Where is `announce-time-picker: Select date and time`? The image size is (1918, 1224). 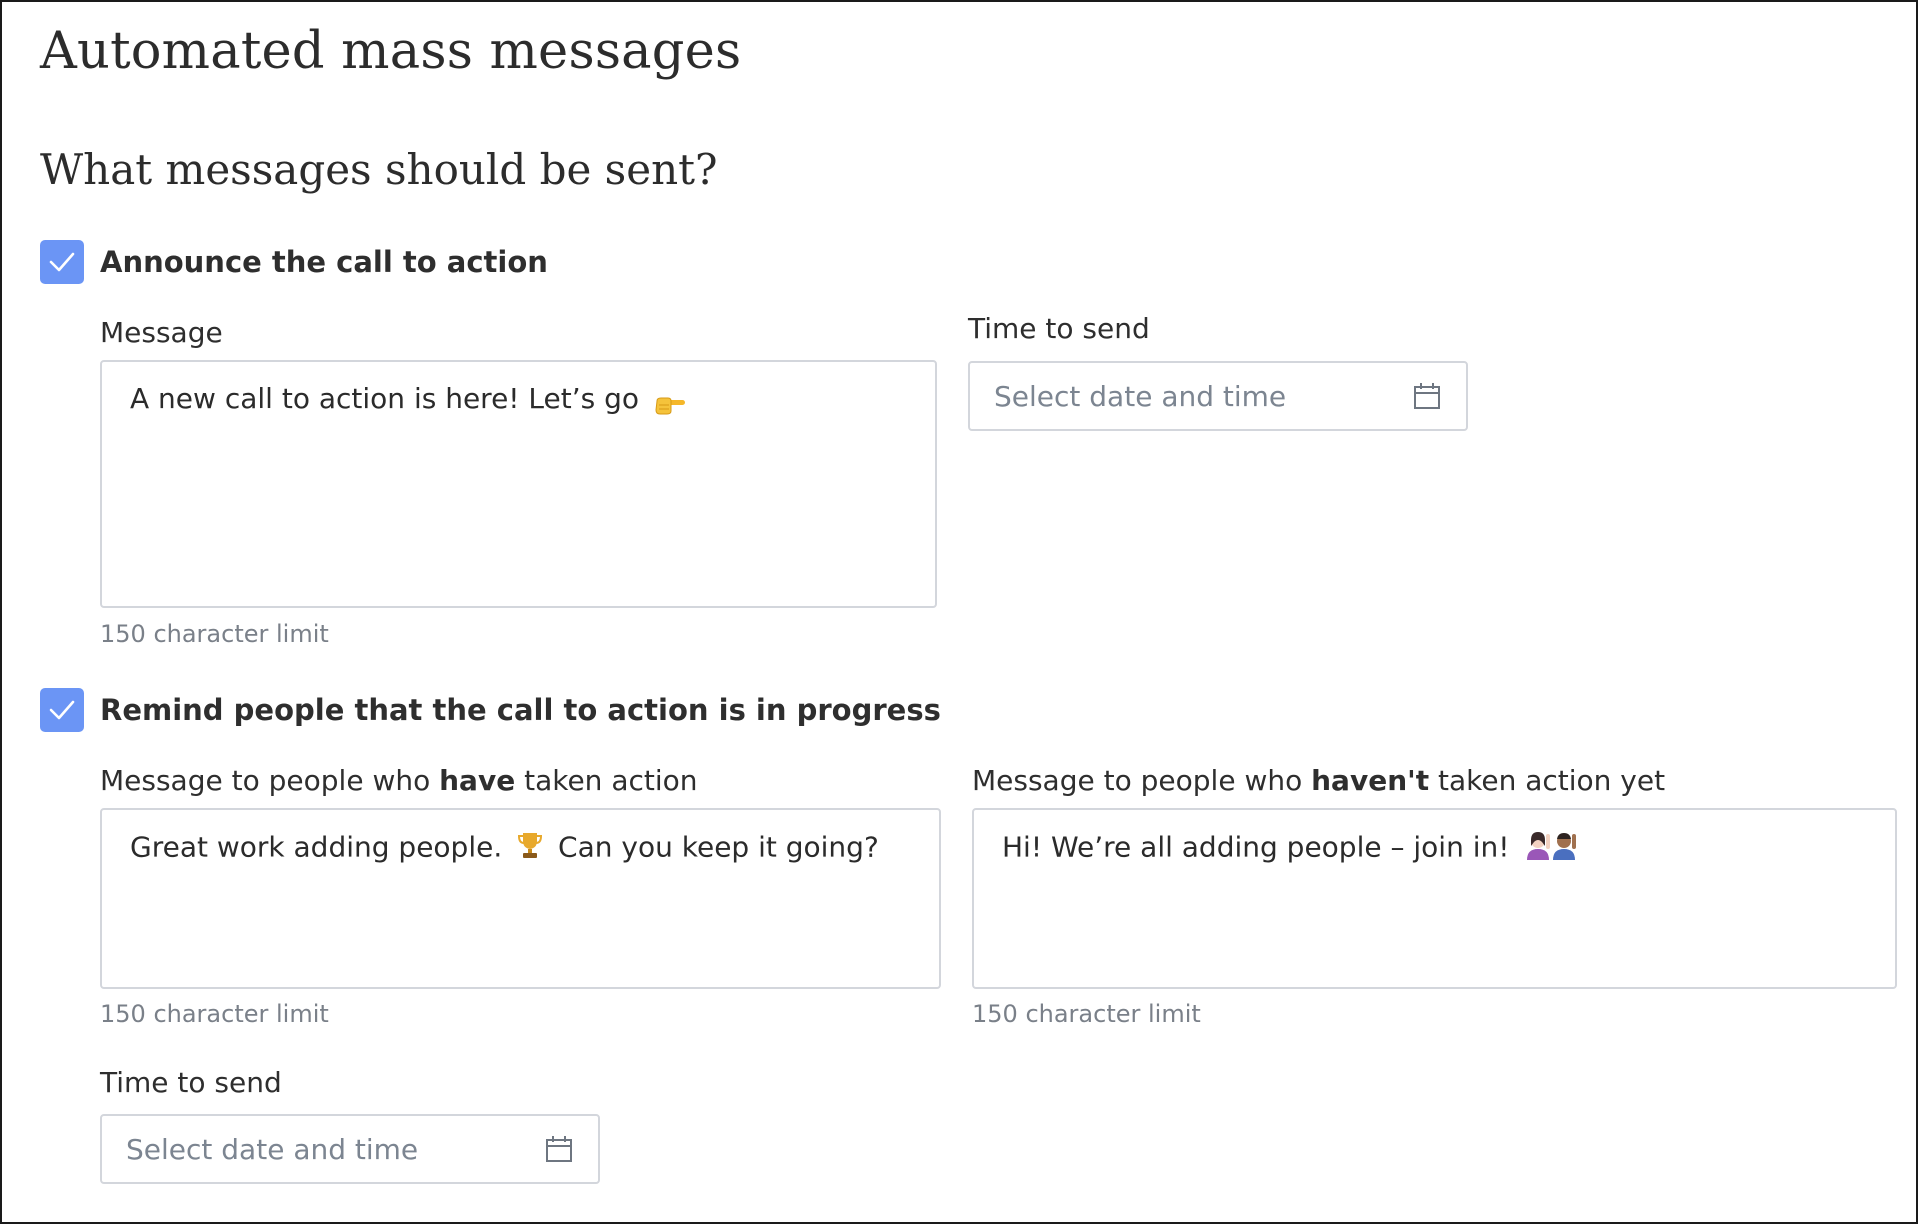
announce-time-picker: Select date and time is located at coordinates (1218, 396).